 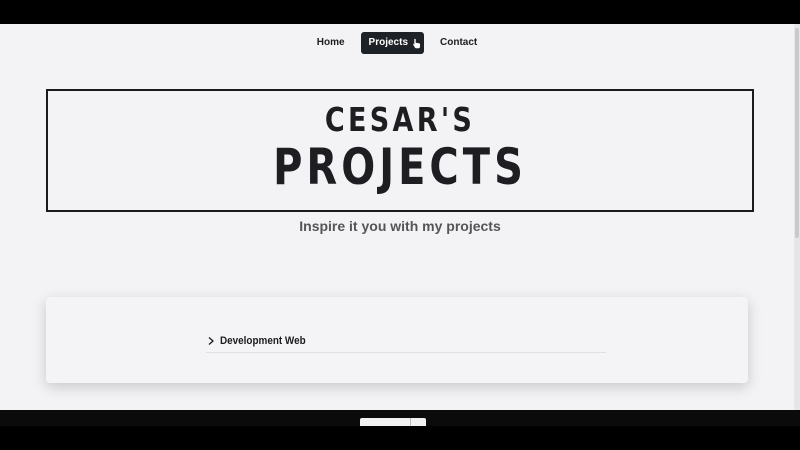 I want to click on nav-contact: Contact, so click(x=458, y=43).